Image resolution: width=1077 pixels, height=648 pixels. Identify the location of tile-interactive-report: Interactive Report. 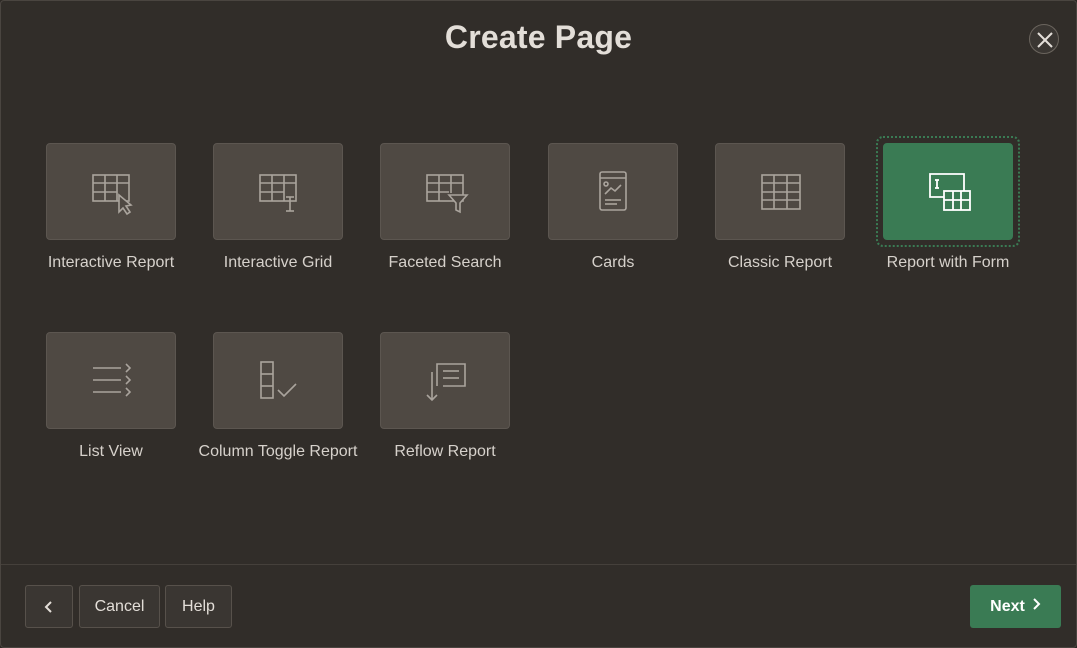
(111, 208).